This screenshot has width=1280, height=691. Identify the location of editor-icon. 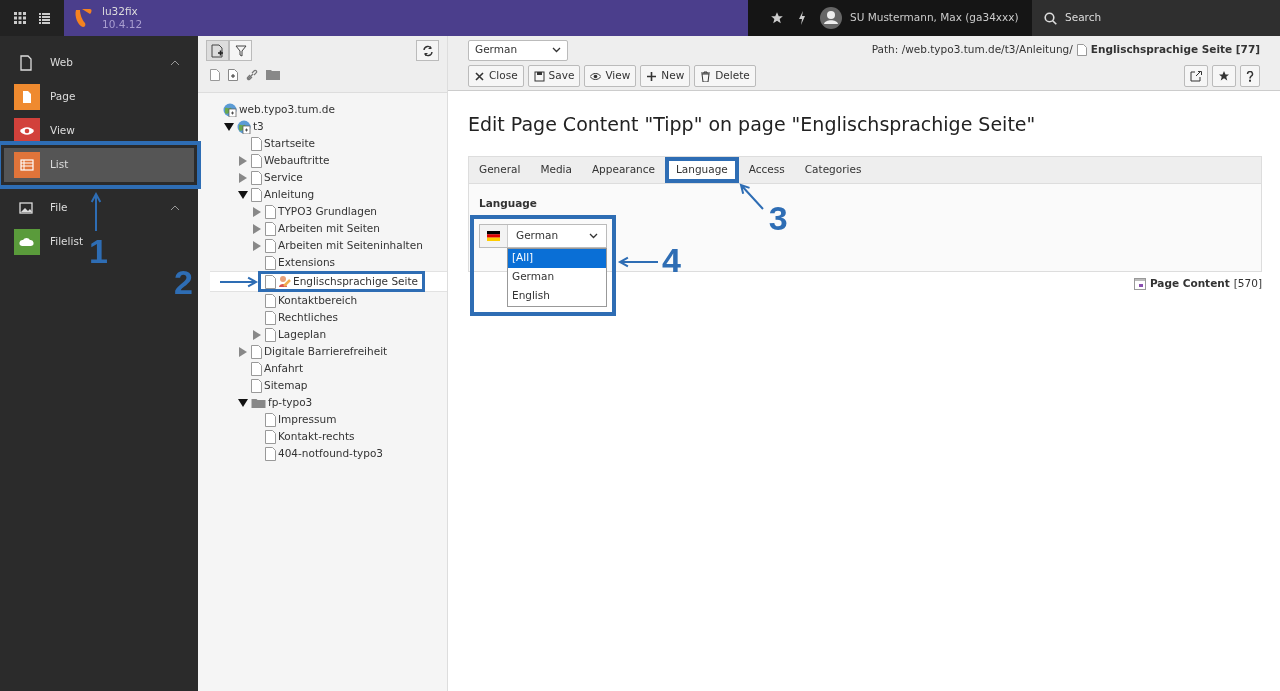
(284, 281).